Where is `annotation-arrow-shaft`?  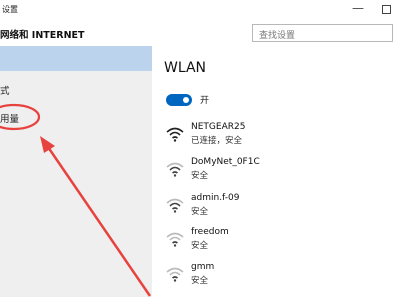 annotation-arrow-shaft is located at coordinates (99, 221).